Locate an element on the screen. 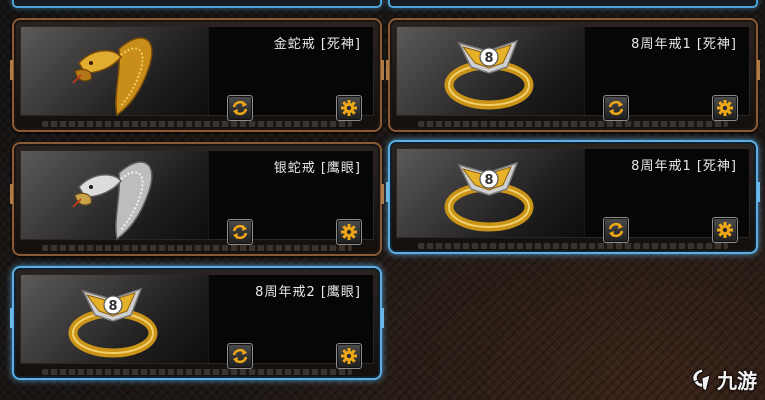  watermark-text: 九游 is located at coordinates (737, 381).